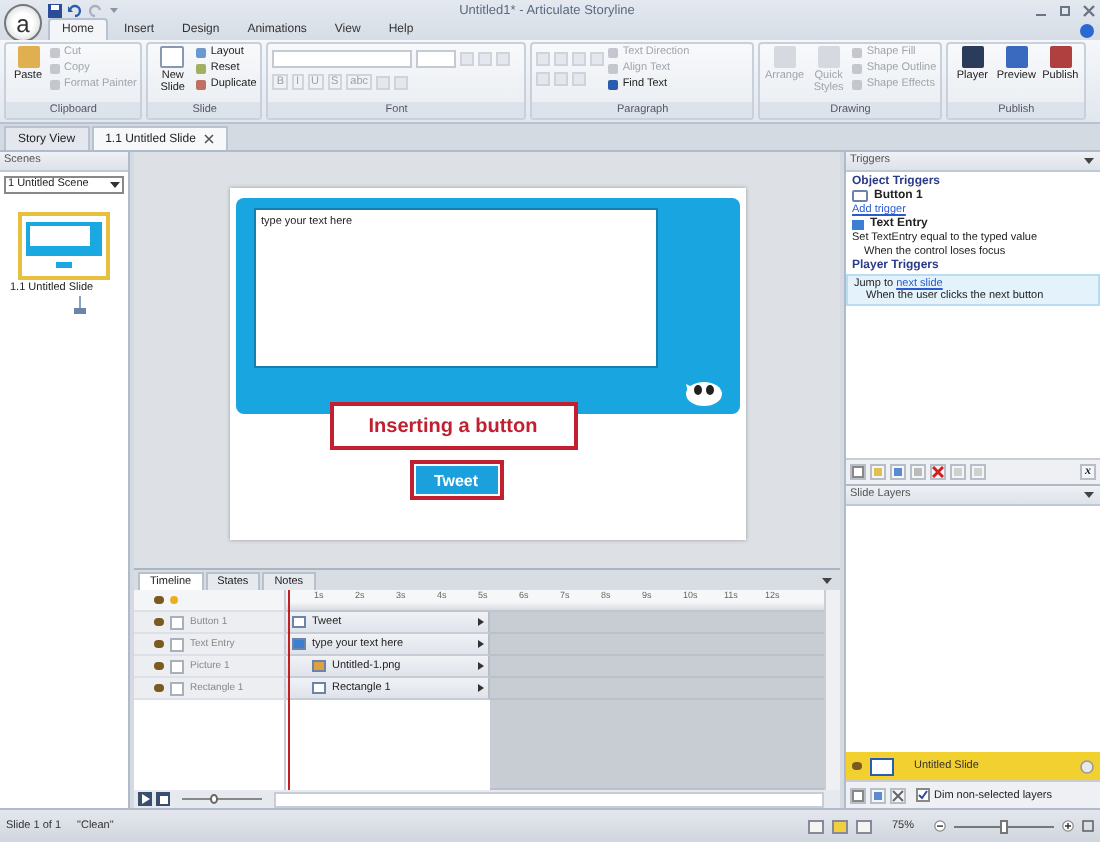  What do you see at coordinates (860, 196) in the screenshot?
I see `button-icon` at bounding box center [860, 196].